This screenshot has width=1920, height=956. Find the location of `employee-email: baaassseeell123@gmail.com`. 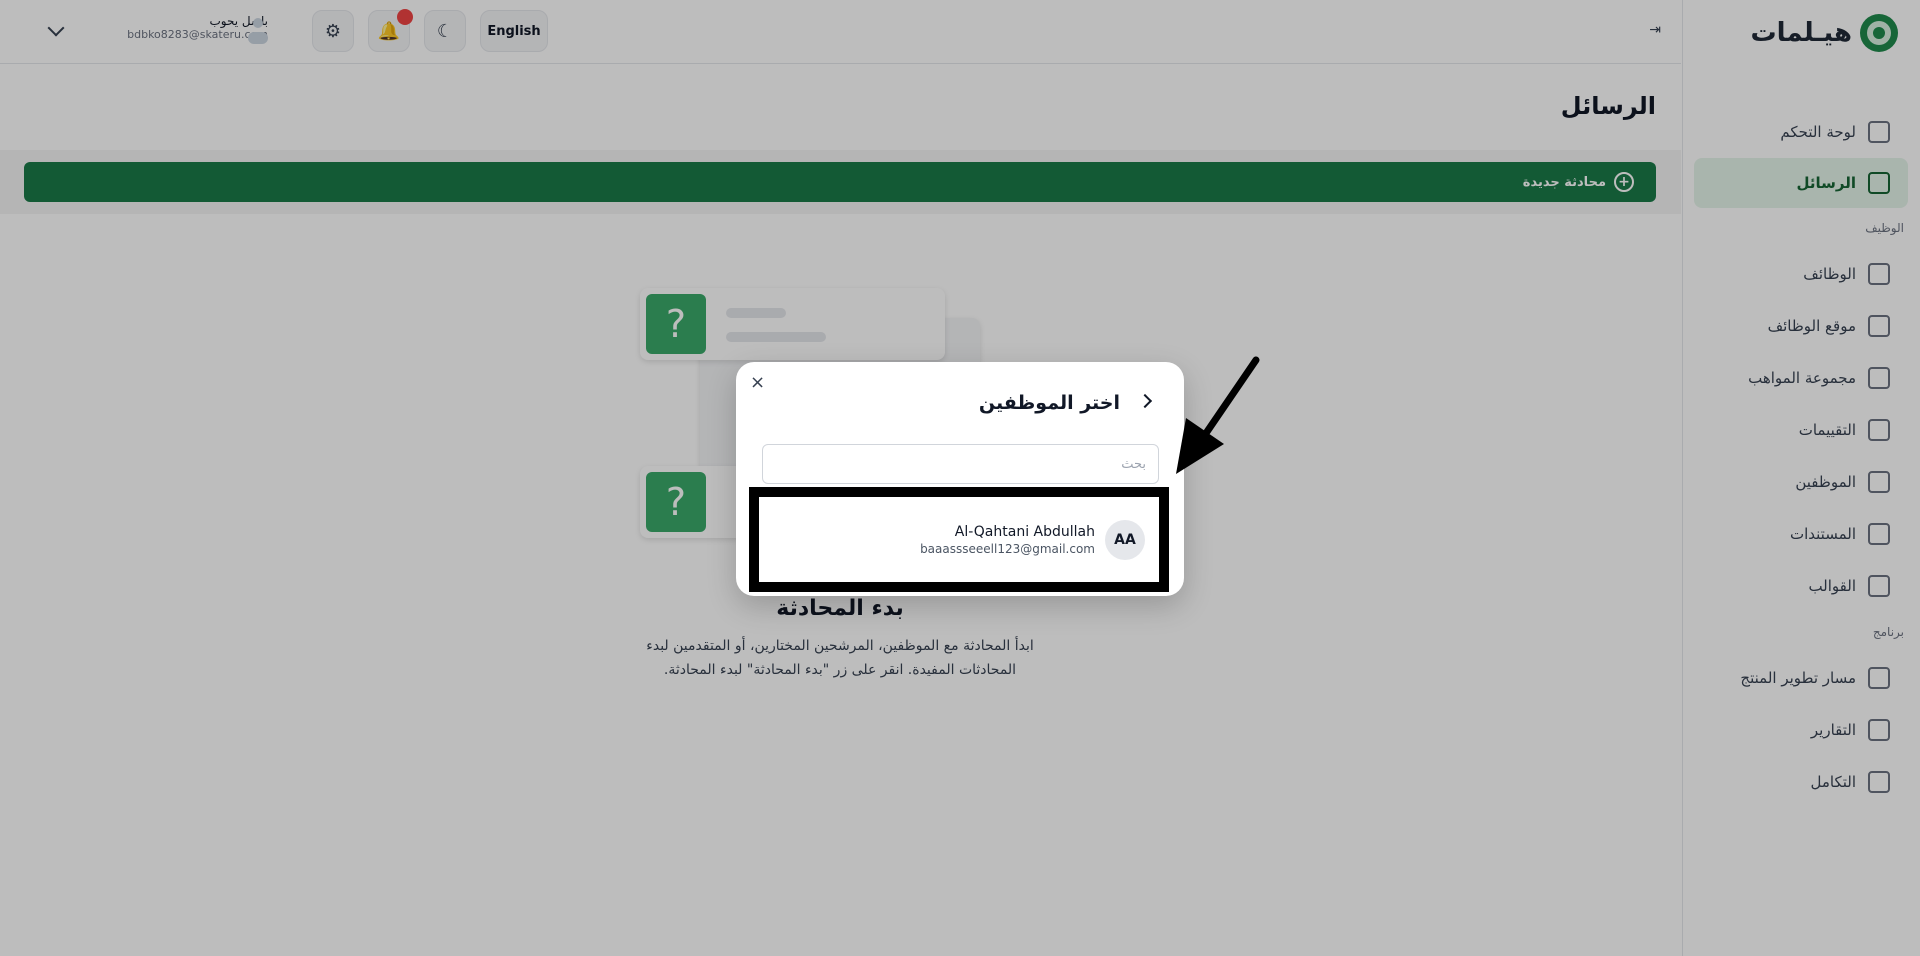

employee-email: baaassseeell123@gmail.com is located at coordinates (1007, 548).